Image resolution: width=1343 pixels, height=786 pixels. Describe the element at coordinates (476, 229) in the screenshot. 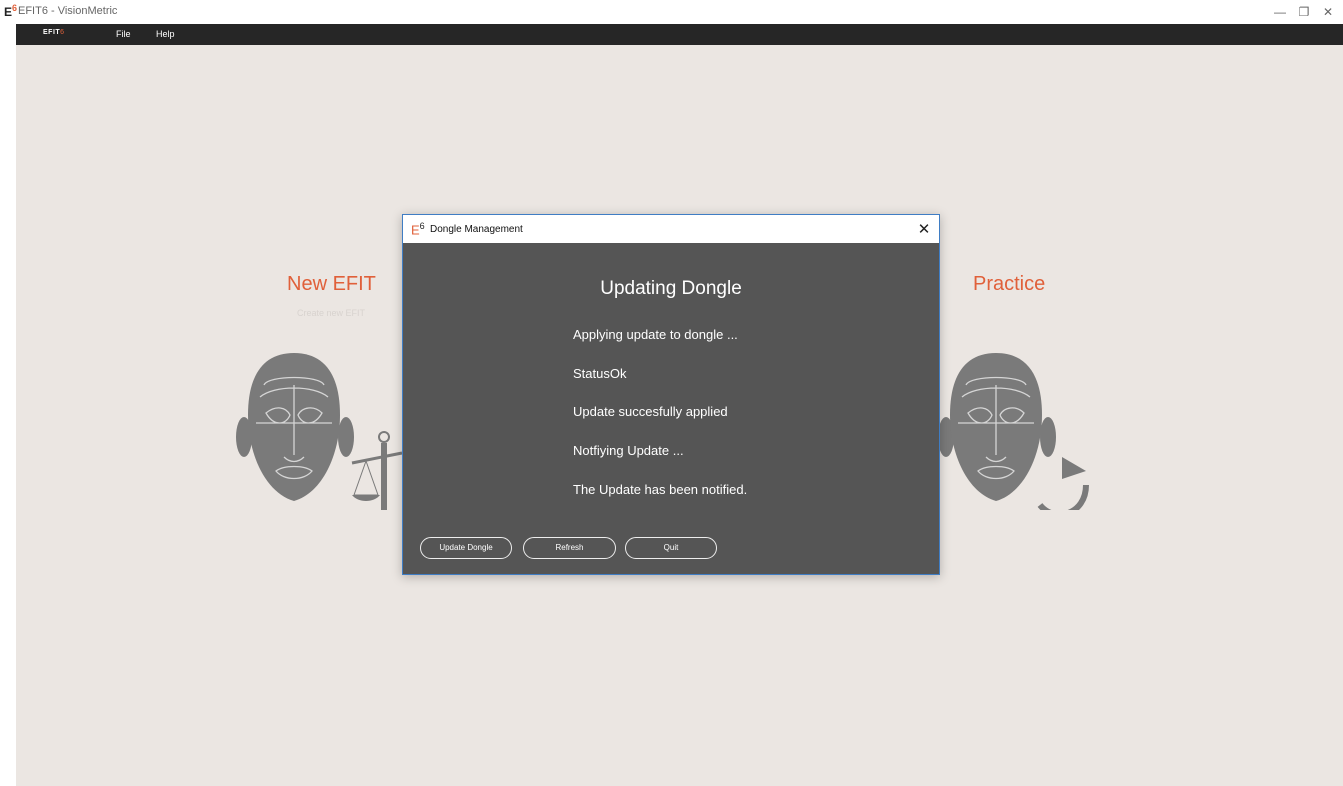

I see `dialog-title: Dongle Management` at that location.